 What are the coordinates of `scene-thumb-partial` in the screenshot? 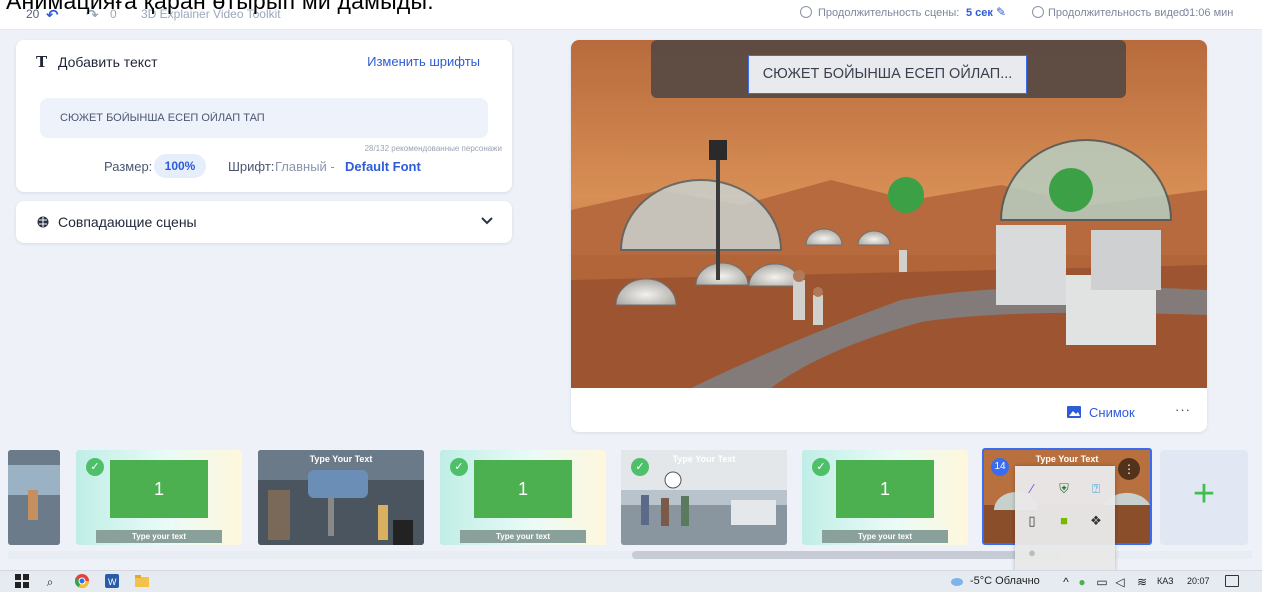 It's located at (34, 497).